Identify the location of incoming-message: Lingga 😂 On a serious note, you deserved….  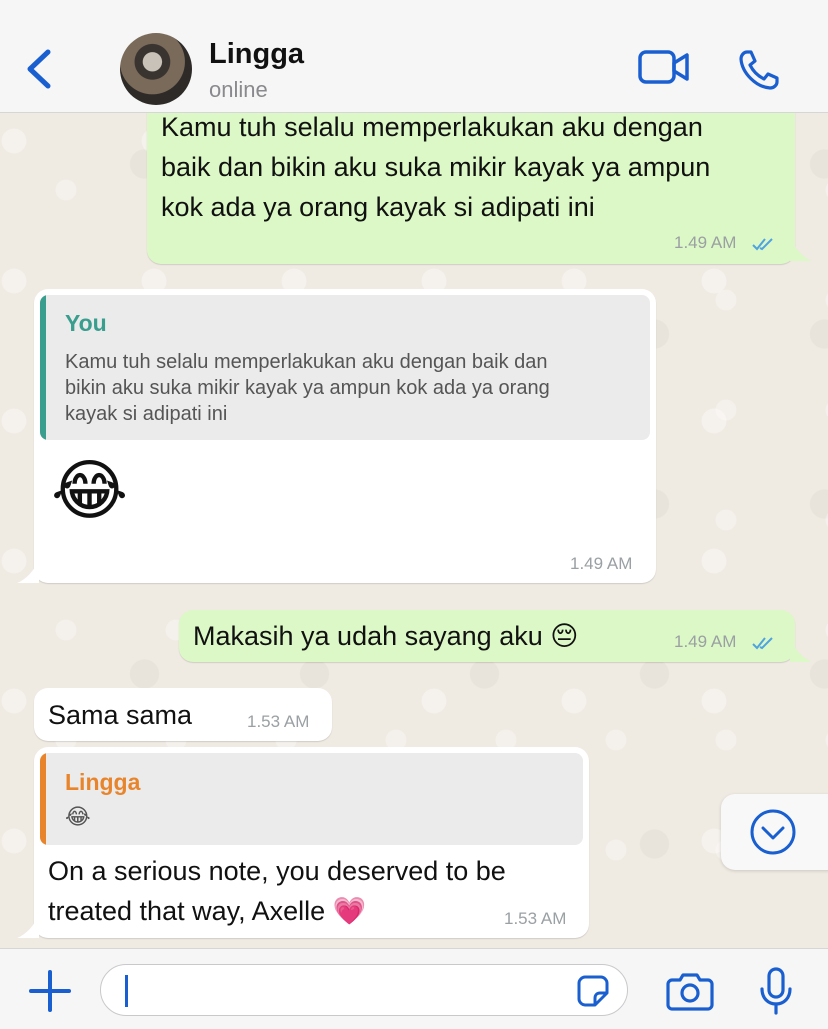
(311, 842).